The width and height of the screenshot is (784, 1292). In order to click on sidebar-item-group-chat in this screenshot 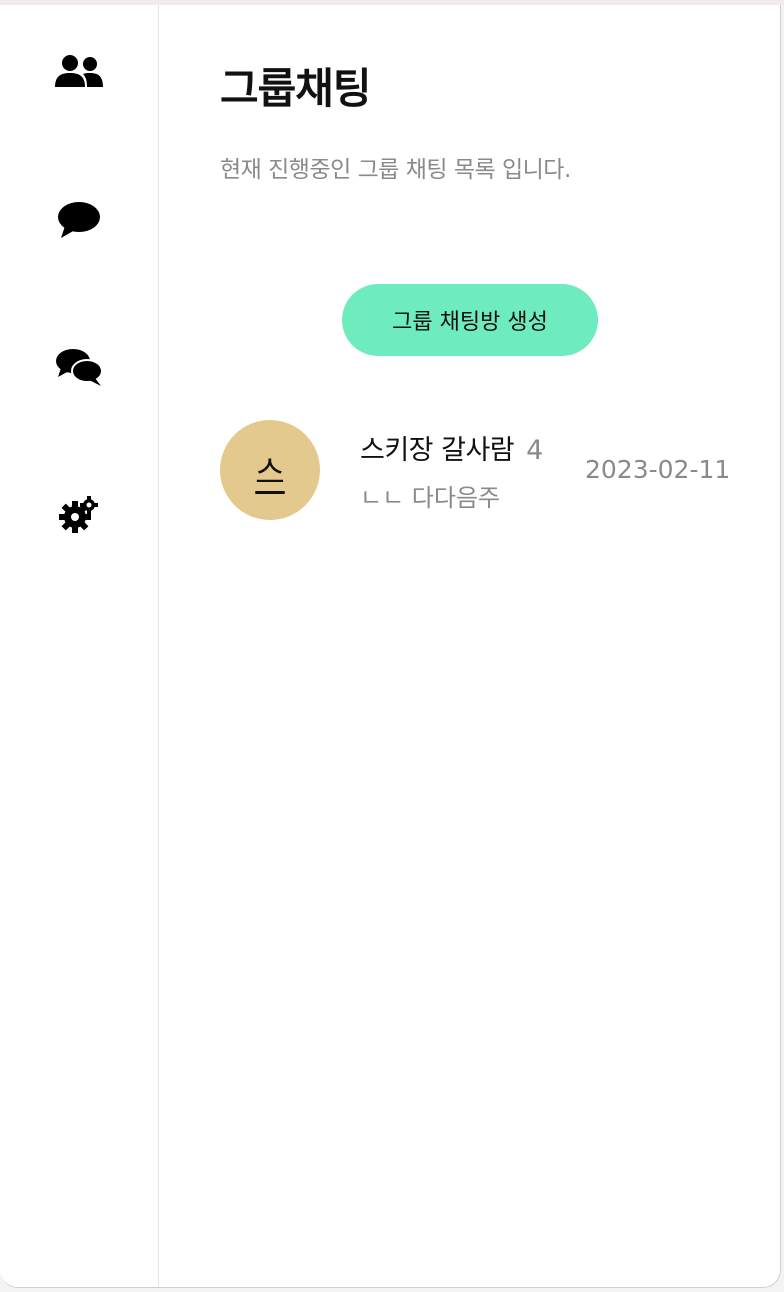, I will do `click(79, 367)`.